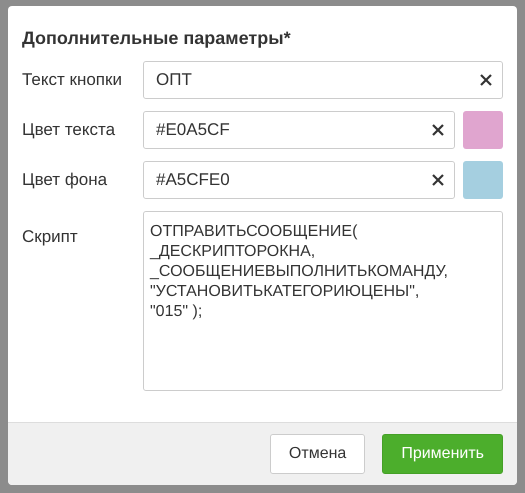  Describe the element at coordinates (69, 130) in the screenshot. I see `field-label: Цвет текста` at that location.